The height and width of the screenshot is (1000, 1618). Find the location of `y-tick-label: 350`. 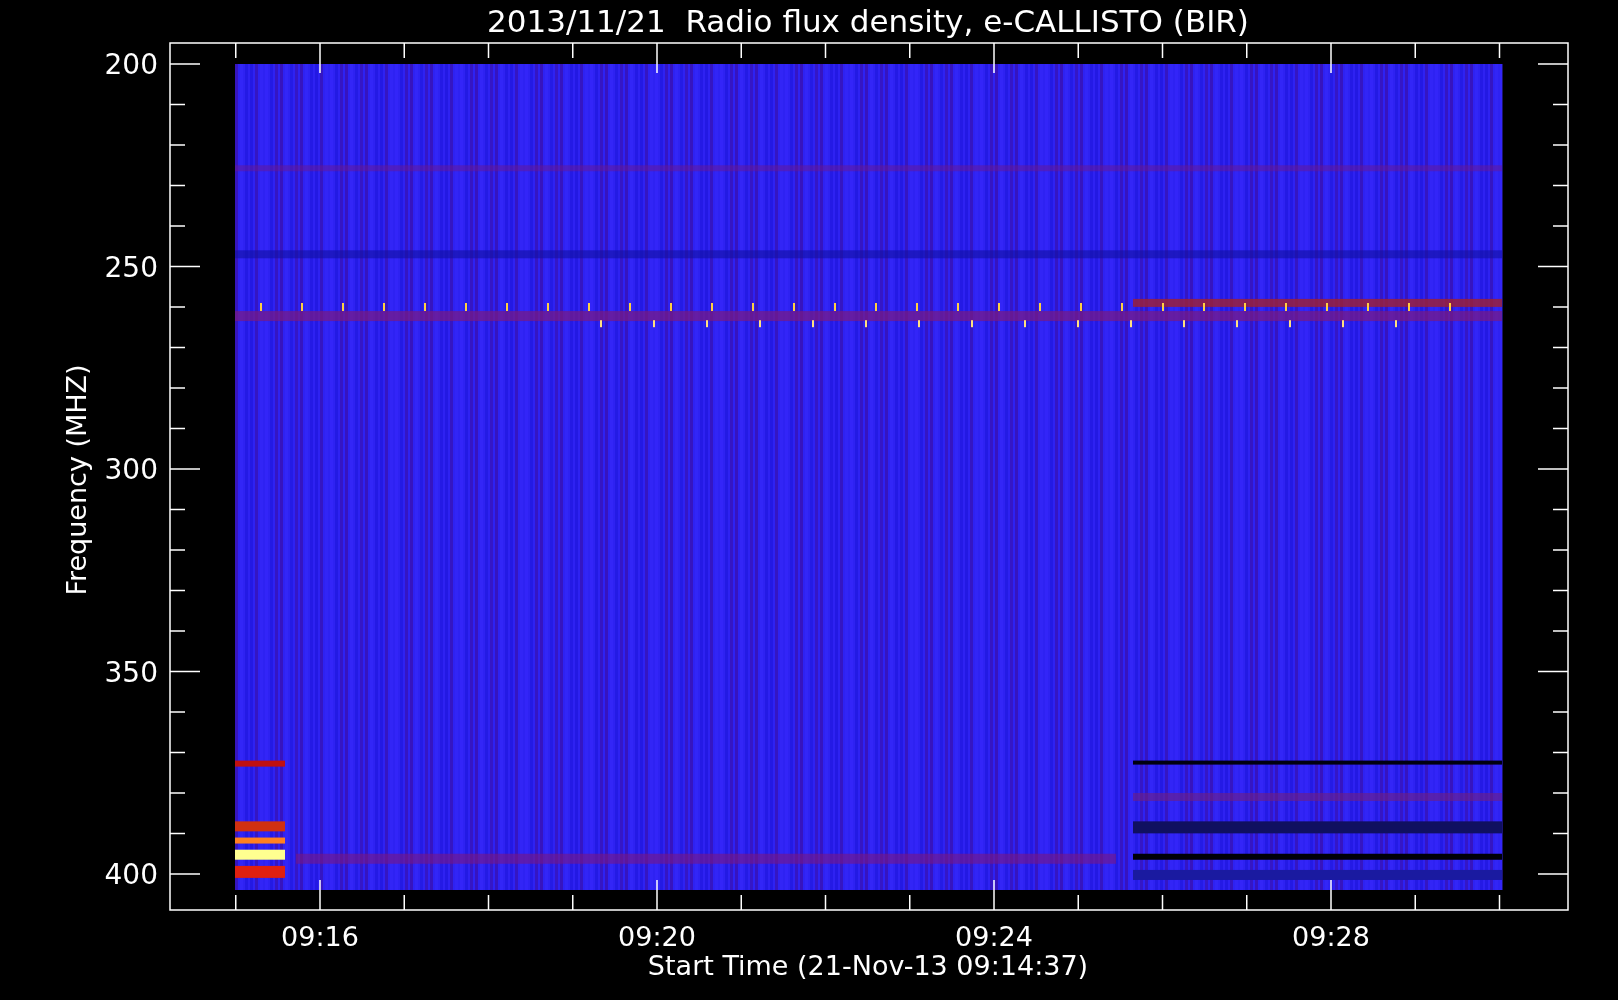

y-tick-label: 350 is located at coordinates (131, 672).